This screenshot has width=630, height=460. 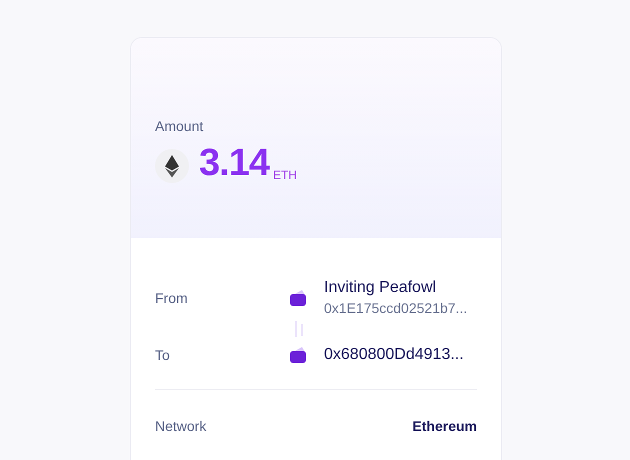 I want to click on amount-value: 3.14, so click(x=234, y=163).